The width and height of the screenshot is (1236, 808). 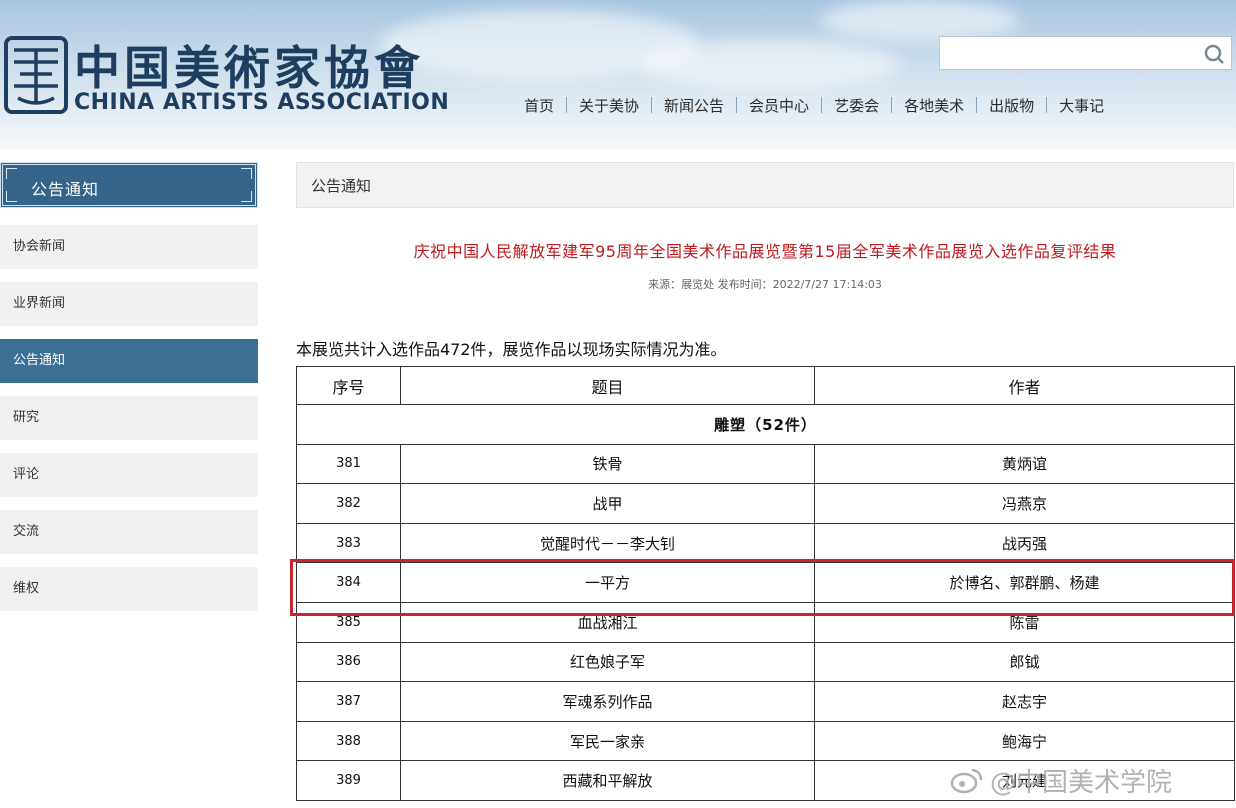 What do you see at coordinates (1024, 464) in the screenshot?
I see `cell-author: 黄炳谊` at bounding box center [1024, 464].